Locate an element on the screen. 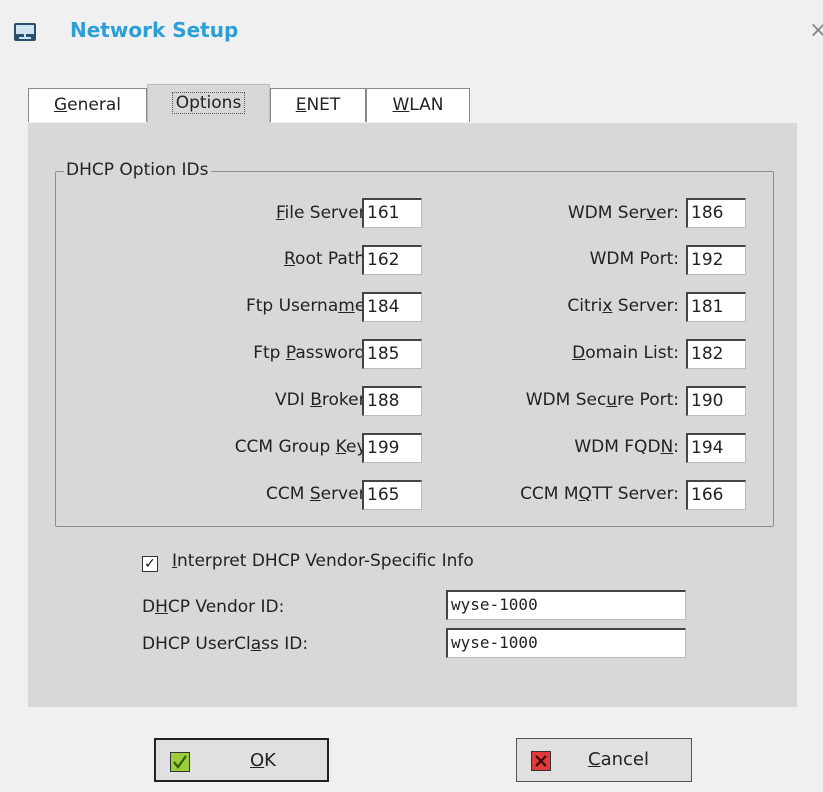  tab-options-label: Options is located at coordinates (208, 103).